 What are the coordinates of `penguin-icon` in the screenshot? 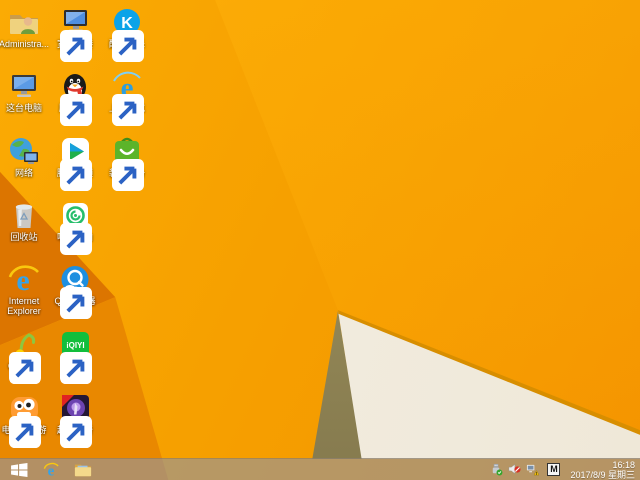 It's located at (75, 99).